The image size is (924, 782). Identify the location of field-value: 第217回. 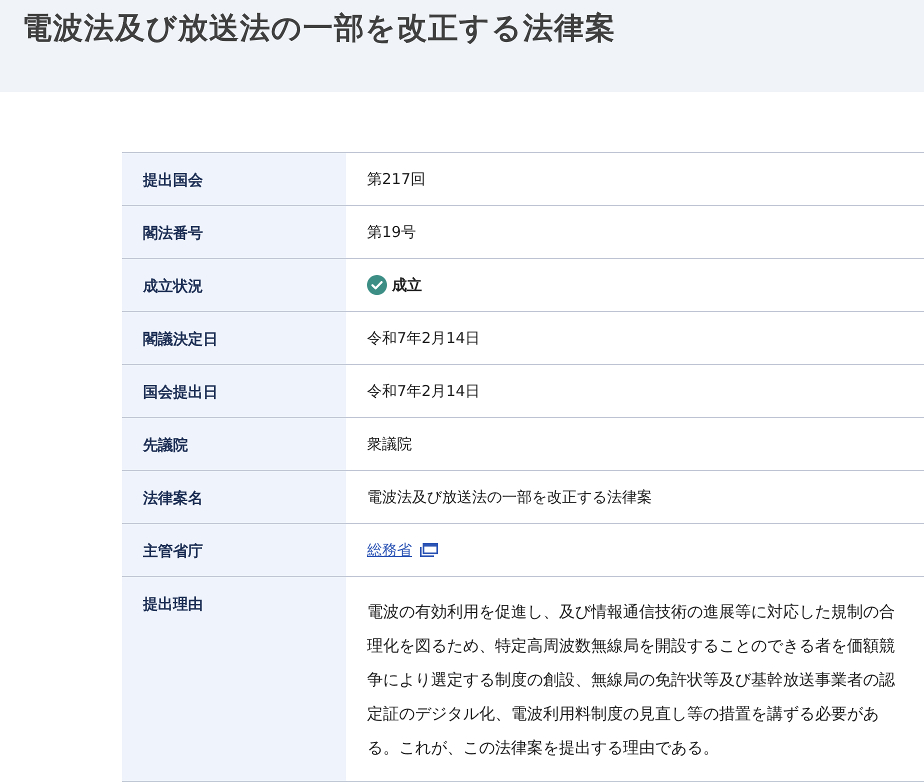
(396, 179).